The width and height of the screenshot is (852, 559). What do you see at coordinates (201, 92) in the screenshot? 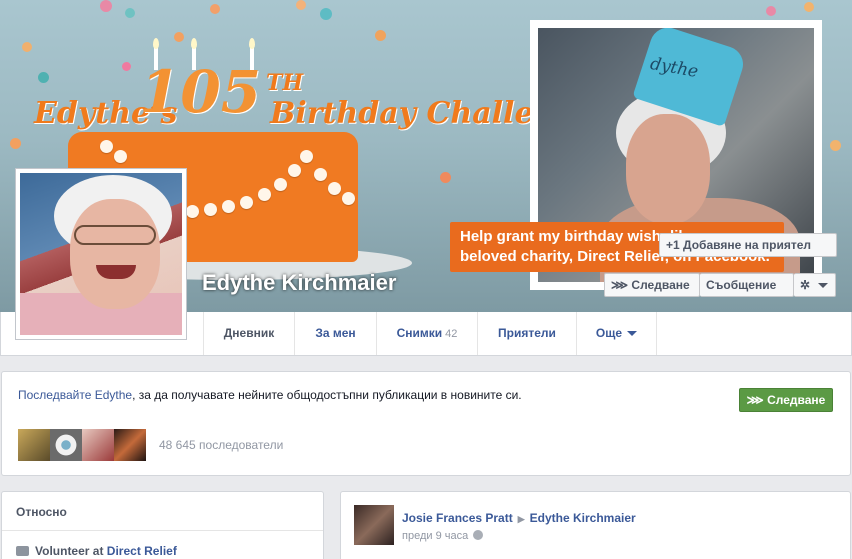
I see `banner-number: 105` at bounding box center [201, 92].